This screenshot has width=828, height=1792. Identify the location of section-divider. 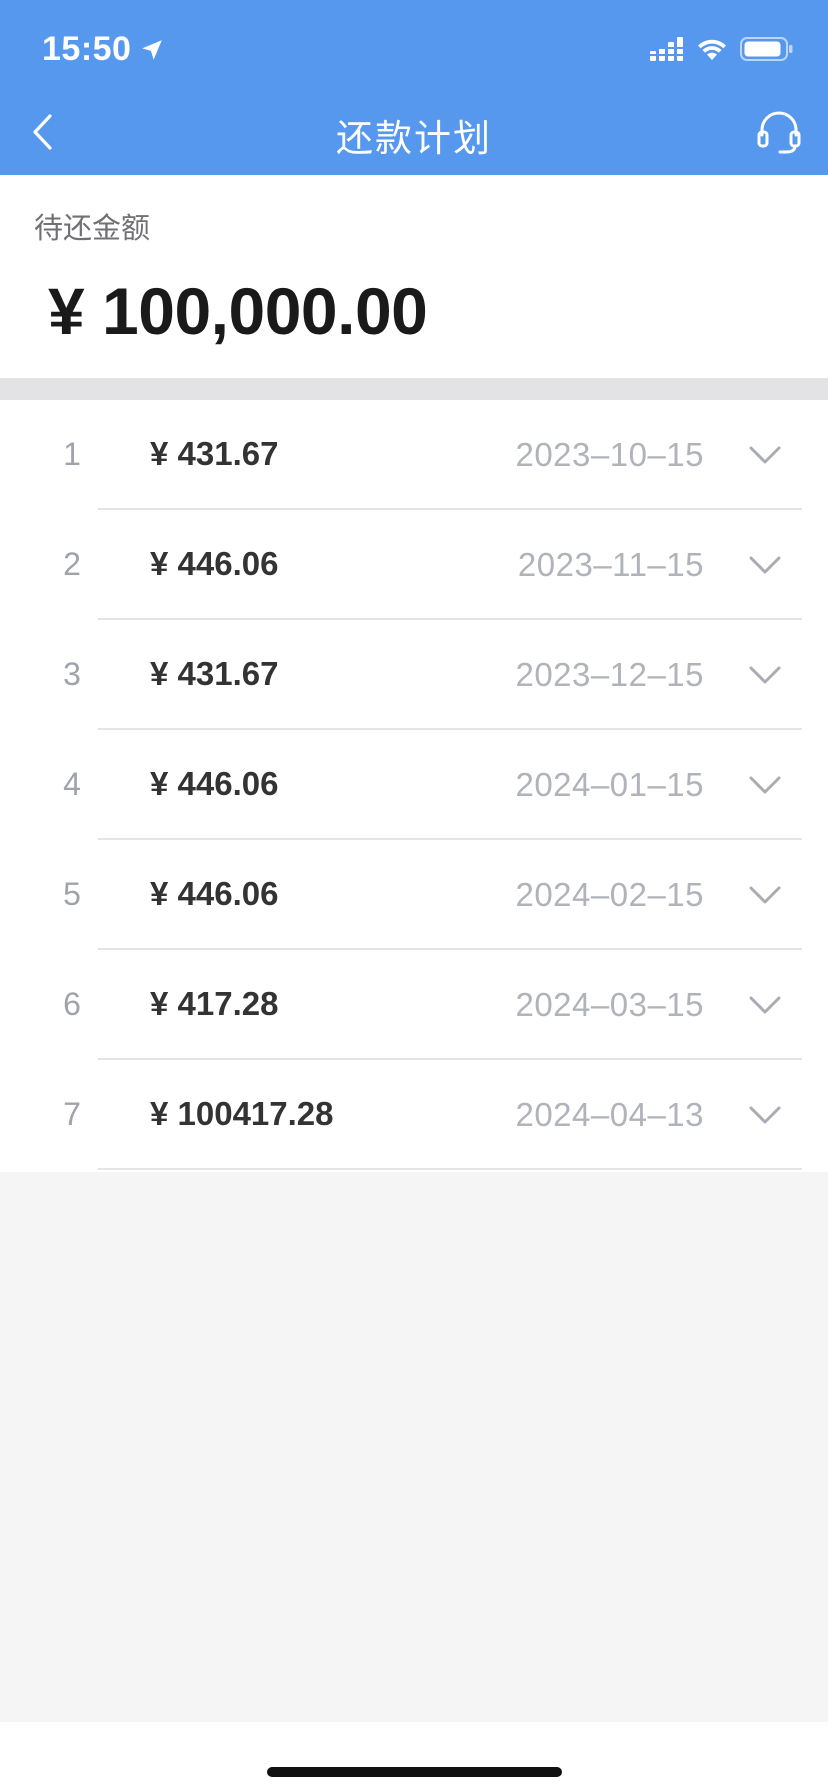
(414, 389).